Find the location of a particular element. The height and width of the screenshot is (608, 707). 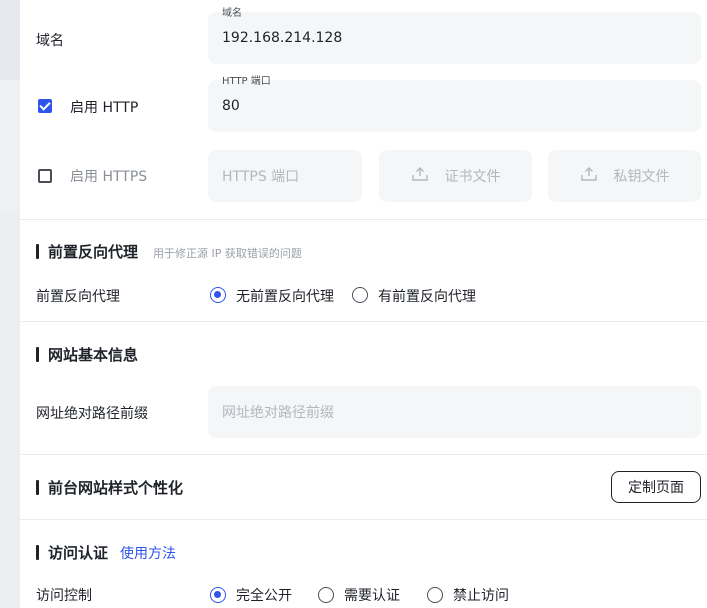

radio-require-auth-label: 需要认证 is located at coordinates (372, 595).